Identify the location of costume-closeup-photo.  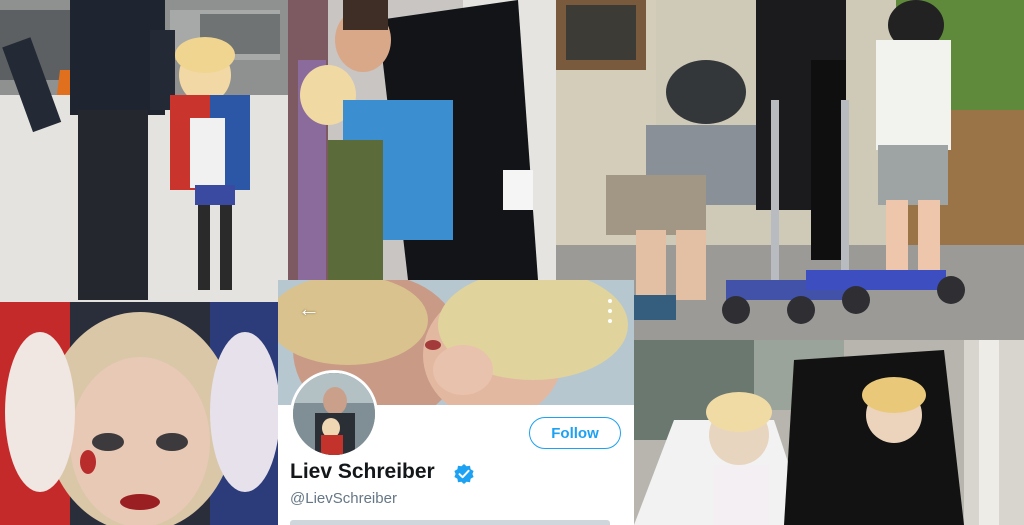
(139, 413).